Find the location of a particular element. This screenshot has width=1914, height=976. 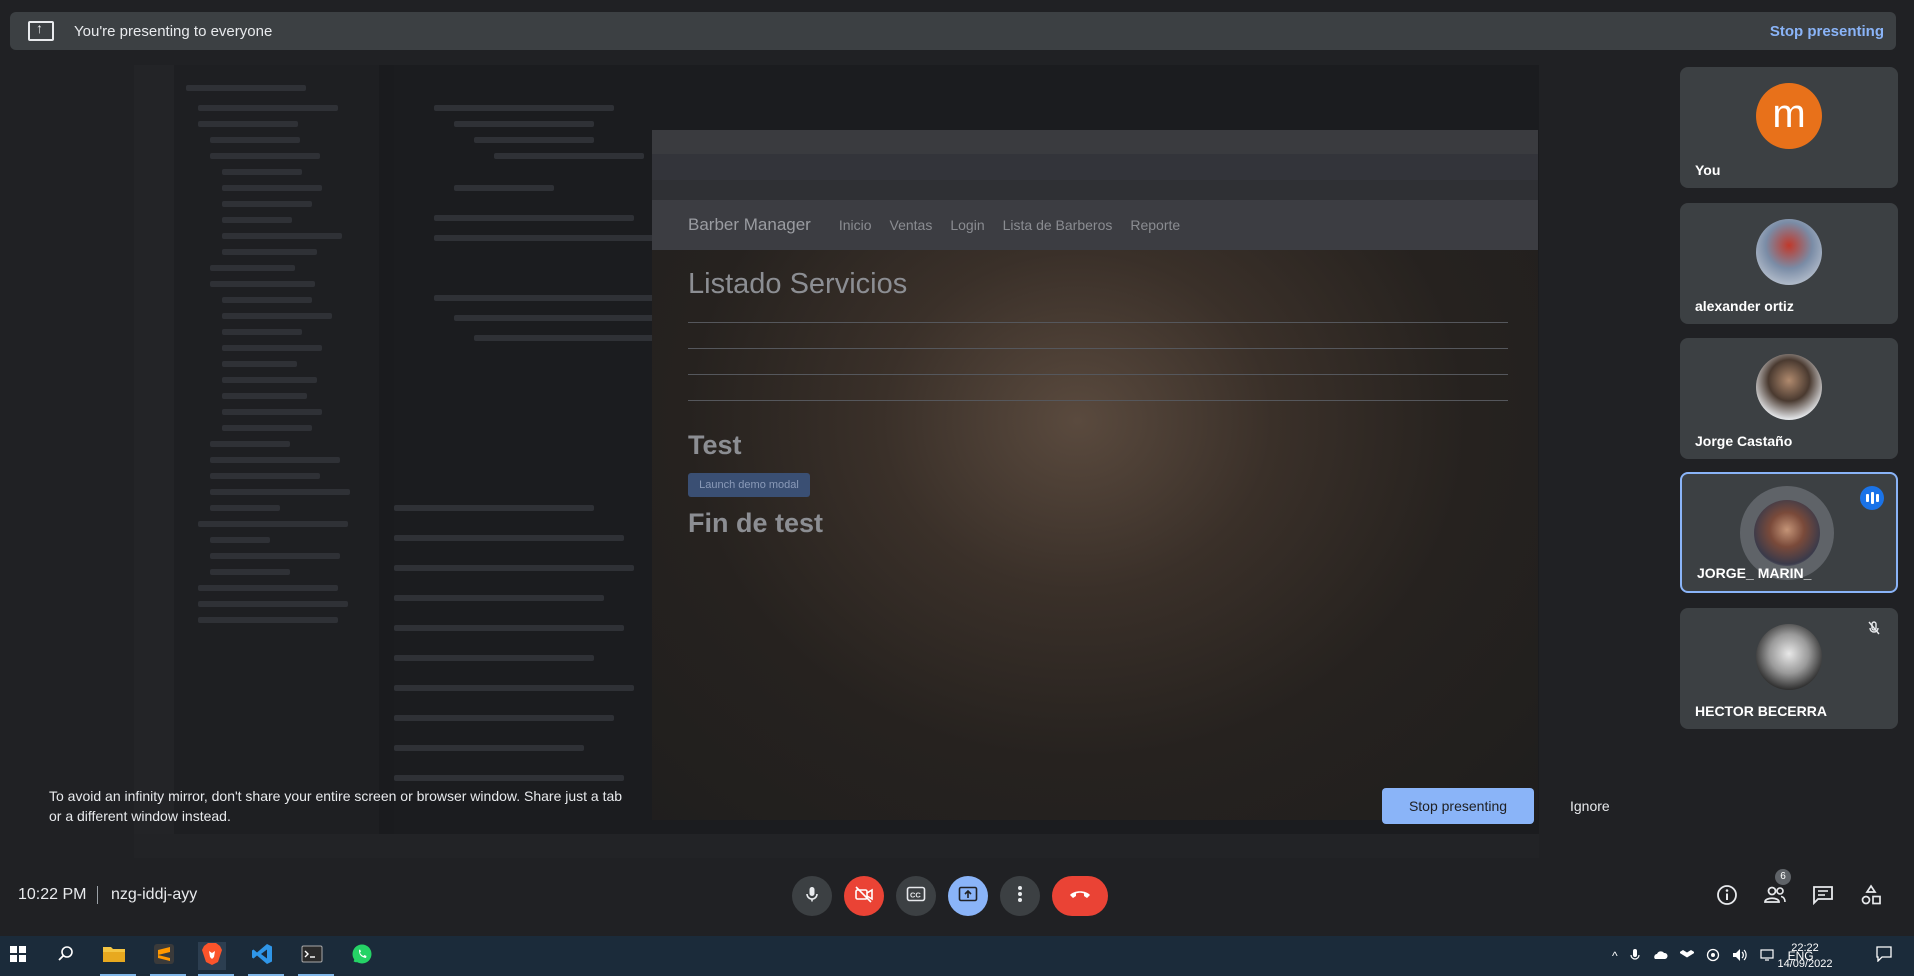

terminal-icon is located at coordinates (312, 956).